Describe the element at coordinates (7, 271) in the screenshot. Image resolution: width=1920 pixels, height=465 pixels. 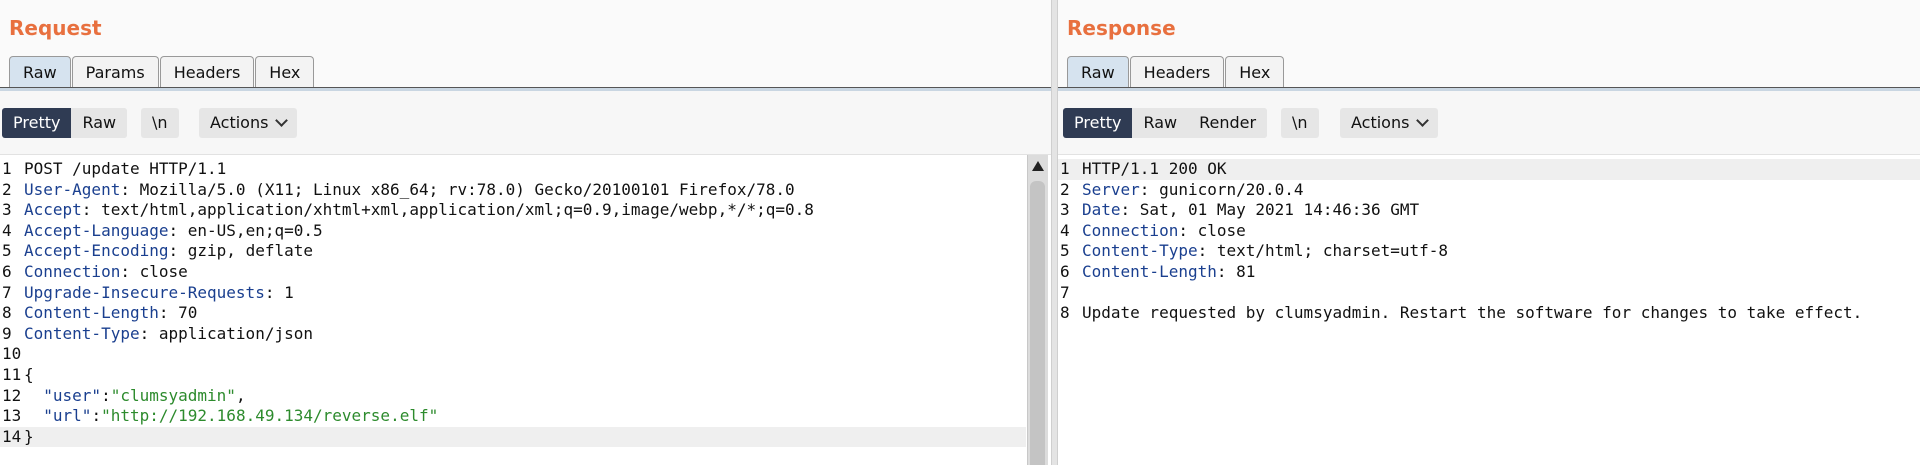
I see `line-number: 6` at that location.